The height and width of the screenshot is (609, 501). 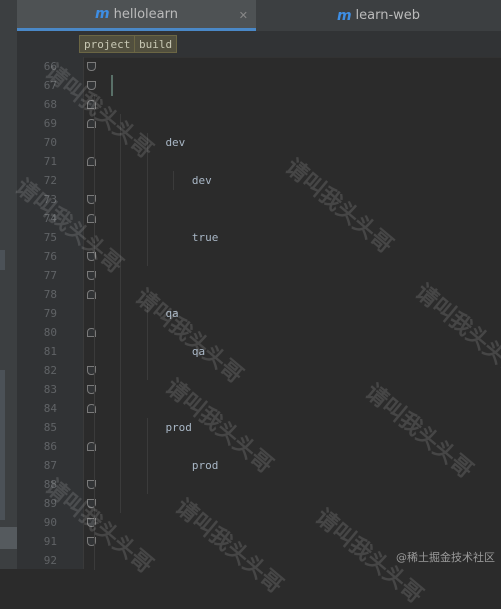 What do you see at coordinates (50, 218) in the screenshot?
I see `line-number: 74` at bounding box center [50, 218].